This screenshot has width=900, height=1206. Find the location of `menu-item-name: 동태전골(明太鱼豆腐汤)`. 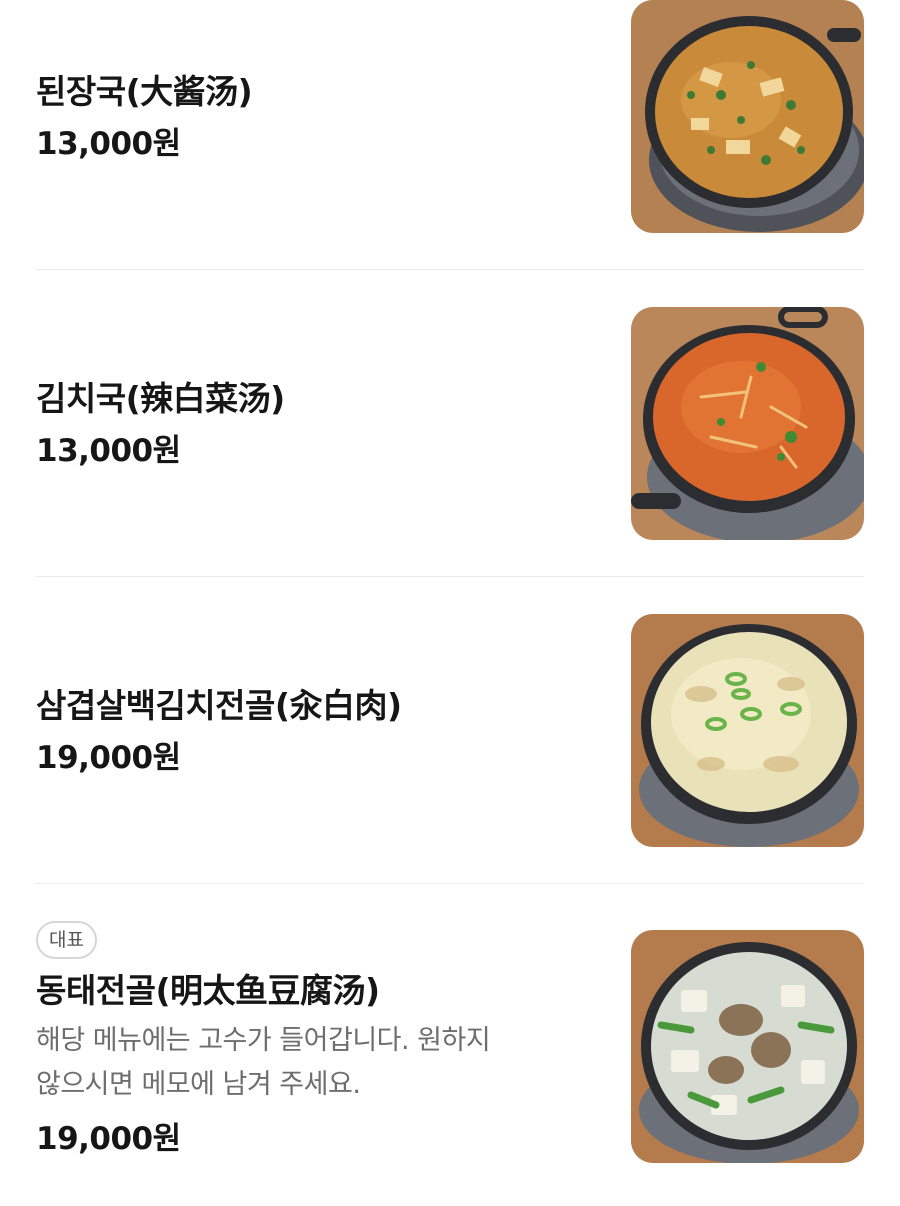

menu-item-name: 동태전골(明太鱼豆腐汤) is located at coordinates (208, 990).